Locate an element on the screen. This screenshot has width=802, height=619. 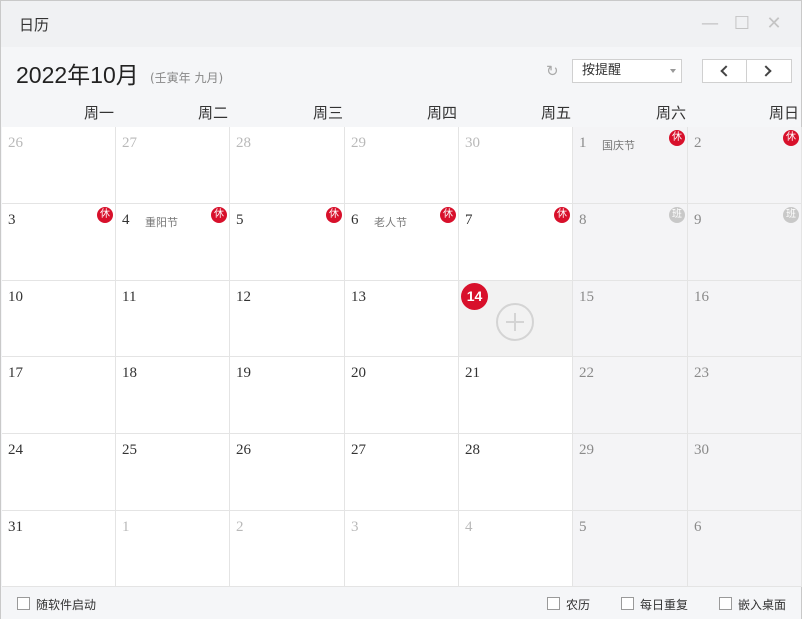
day-number: 12 is located at coordinates (243, 297).